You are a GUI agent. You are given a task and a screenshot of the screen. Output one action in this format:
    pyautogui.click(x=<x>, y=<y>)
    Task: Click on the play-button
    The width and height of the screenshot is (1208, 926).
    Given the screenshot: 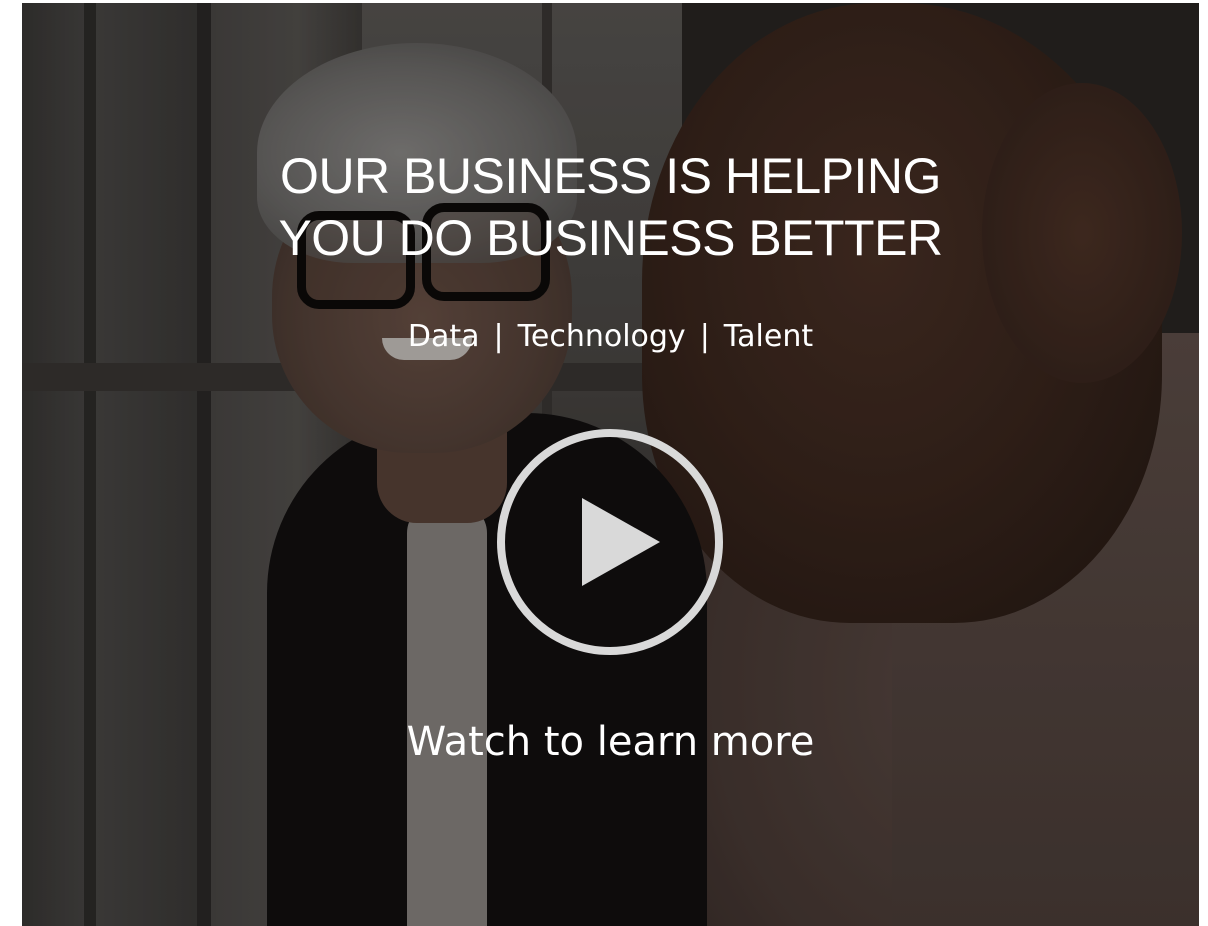 What is the action you would take?
    pyautogui.click(x=610, y=542)
    